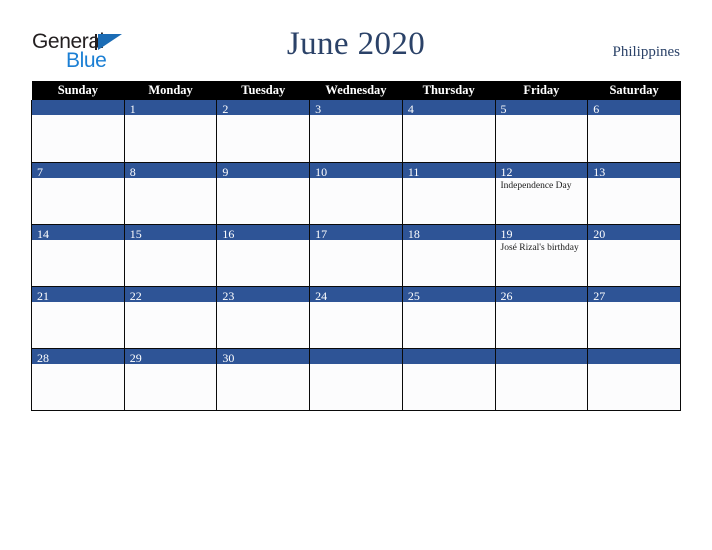 This screenshot has height=550, width=712. I want to click on day-number-bar: 15, so click(170, 232).